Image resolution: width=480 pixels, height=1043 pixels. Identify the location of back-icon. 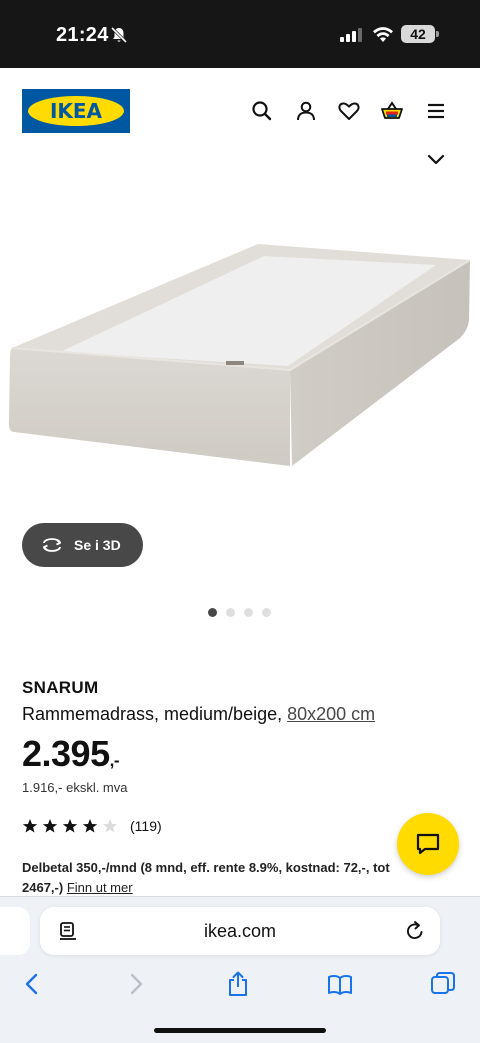
(32, 984).